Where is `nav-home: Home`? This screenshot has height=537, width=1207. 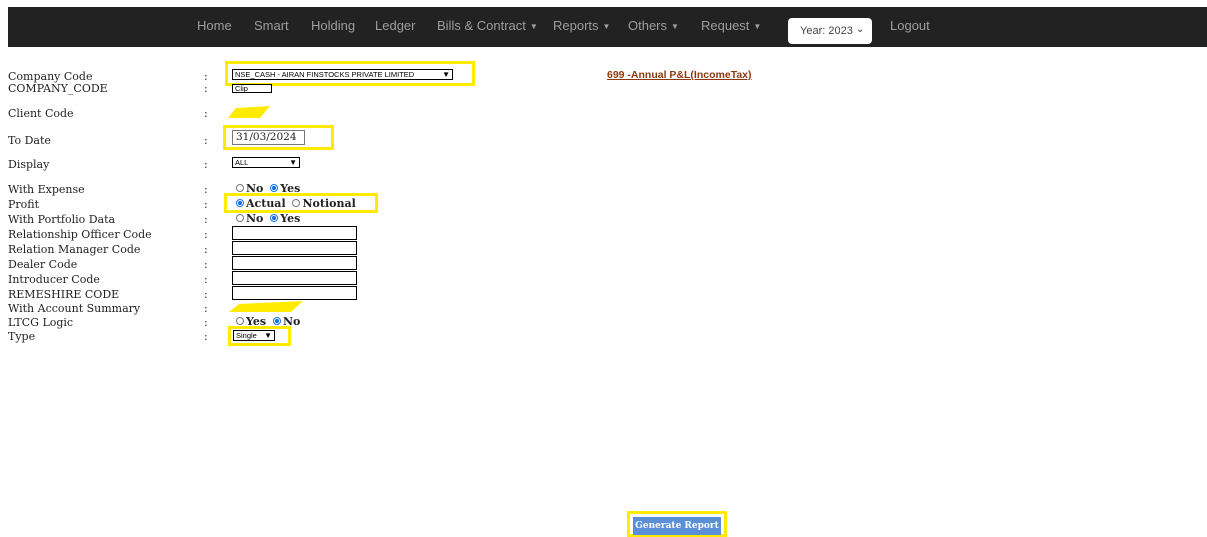
nav-home: Home is located at coordinates (214, 25).